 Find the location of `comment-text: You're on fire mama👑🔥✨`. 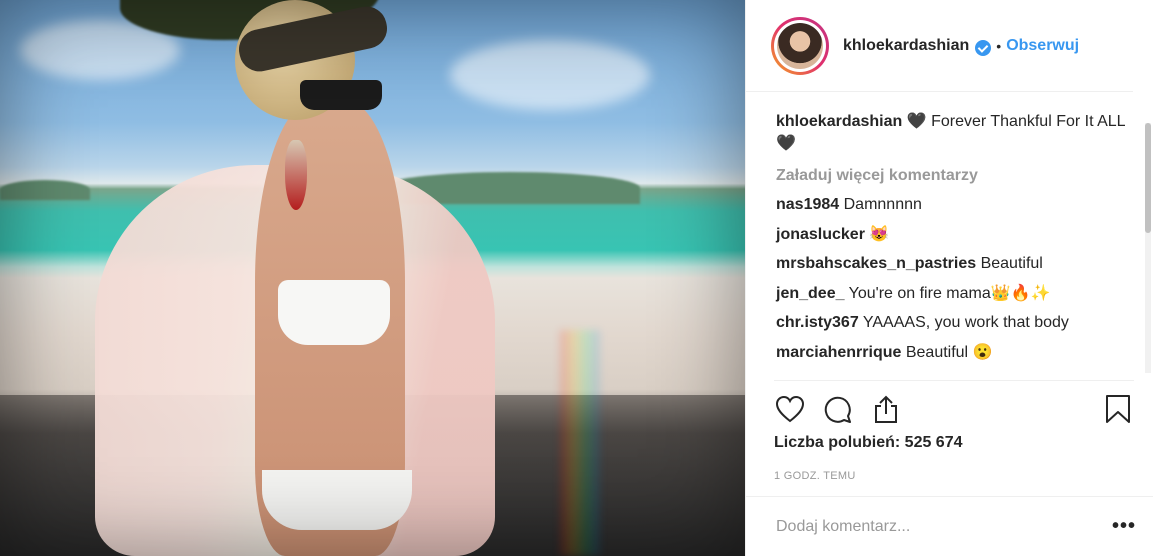

comment-text: You're on fire mama👑🔥✨ is located at coordinates (949, 293).